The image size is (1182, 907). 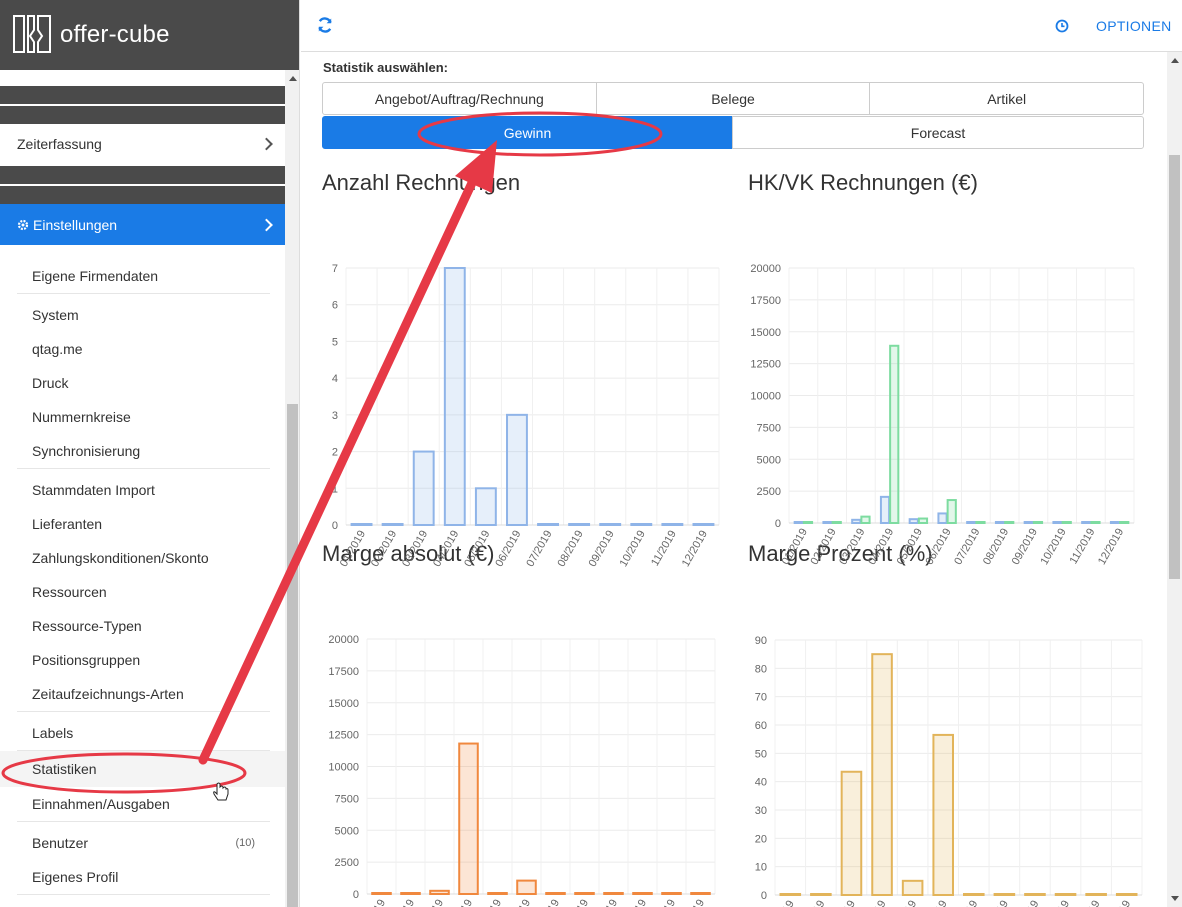 What do you see at coordinates (142, 115) in the screenshot?
I see `sidebar-section-band` at bounding box center [142, 115].